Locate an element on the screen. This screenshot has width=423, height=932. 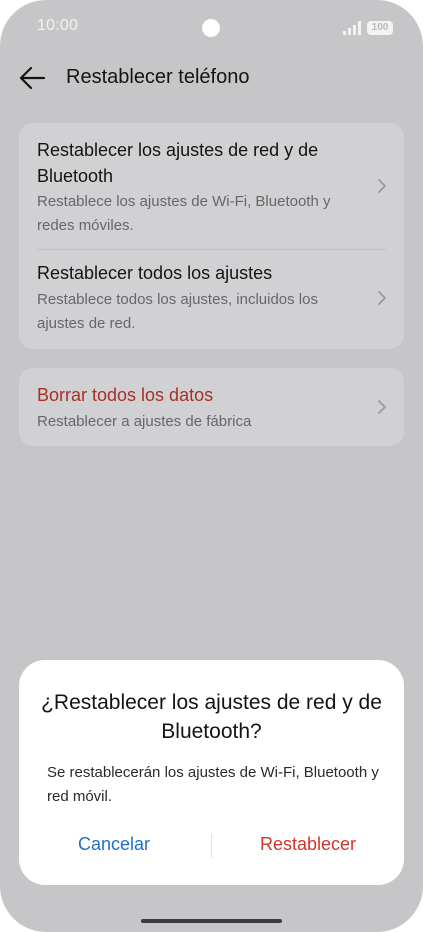
confirm-reset-button: Restablecer is located at coordinates (308, 844).